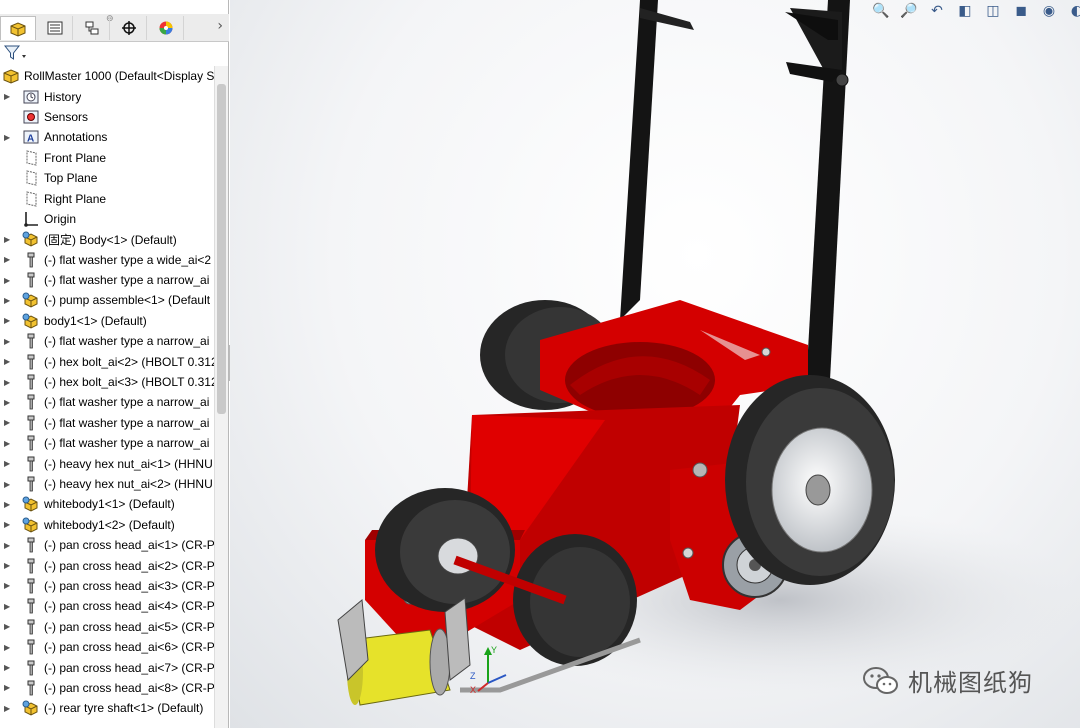 This screenshot has width=1080, height=728. What do you see at coordinates (119, 76) in the screenshot?
I see `tree-item-label: RollMaster 1000 (Default<Display St` at bounding box center [119, 76].